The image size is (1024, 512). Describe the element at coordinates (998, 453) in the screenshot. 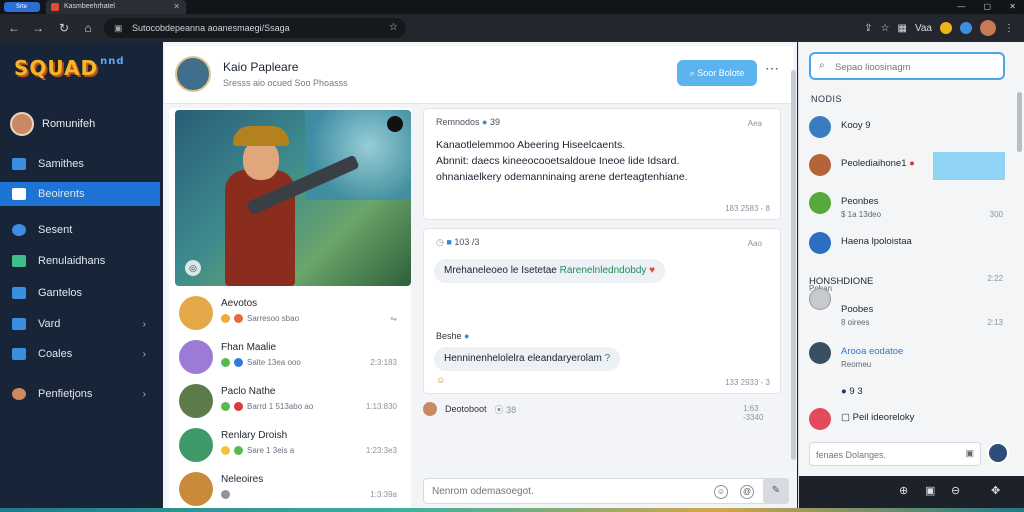

I see `side-user-avatar` at that location.